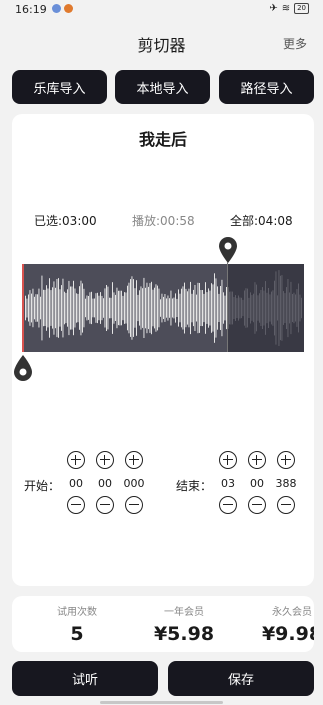 The height and width of the screenshot is (705, 323). Describe the element at coordinates (301, 8) in the screenshot. I see `battery-icon: 20` at that location.